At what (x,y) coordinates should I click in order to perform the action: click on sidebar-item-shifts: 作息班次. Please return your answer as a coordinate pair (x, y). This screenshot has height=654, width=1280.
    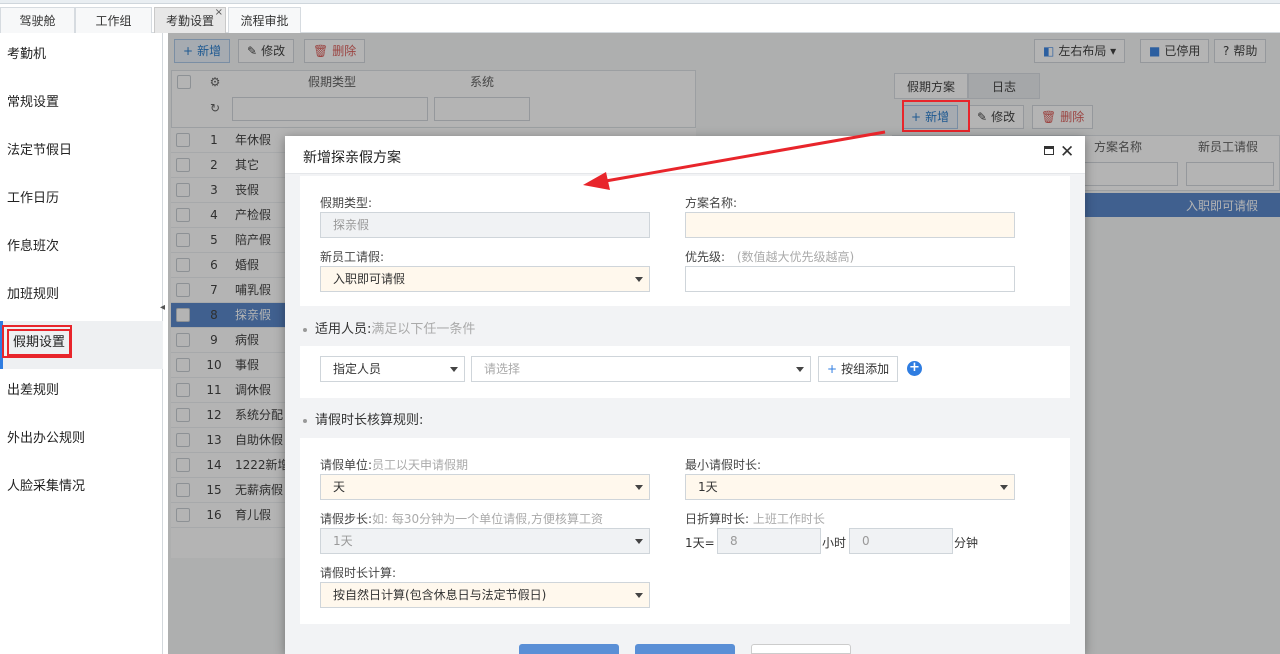
    Looking at the image, I should click on (81, 249).